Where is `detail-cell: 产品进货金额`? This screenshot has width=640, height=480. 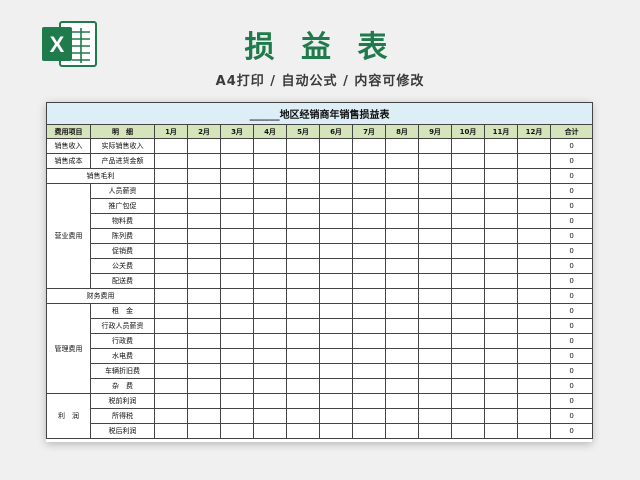
detail-cell: 产品进货金额 is located at coordinates (122, 161).